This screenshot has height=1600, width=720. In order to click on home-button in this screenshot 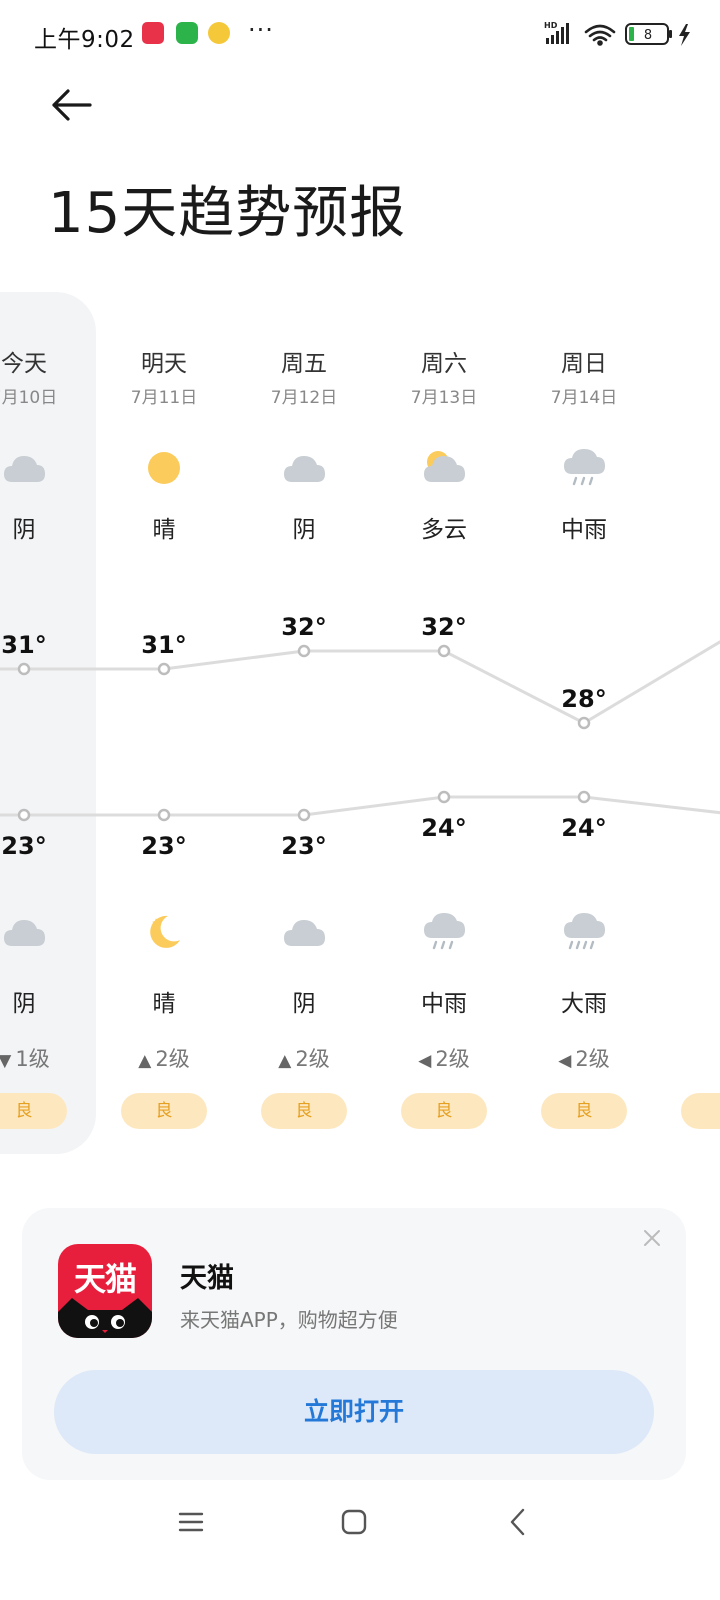, I will do `click(354, 1522)`.